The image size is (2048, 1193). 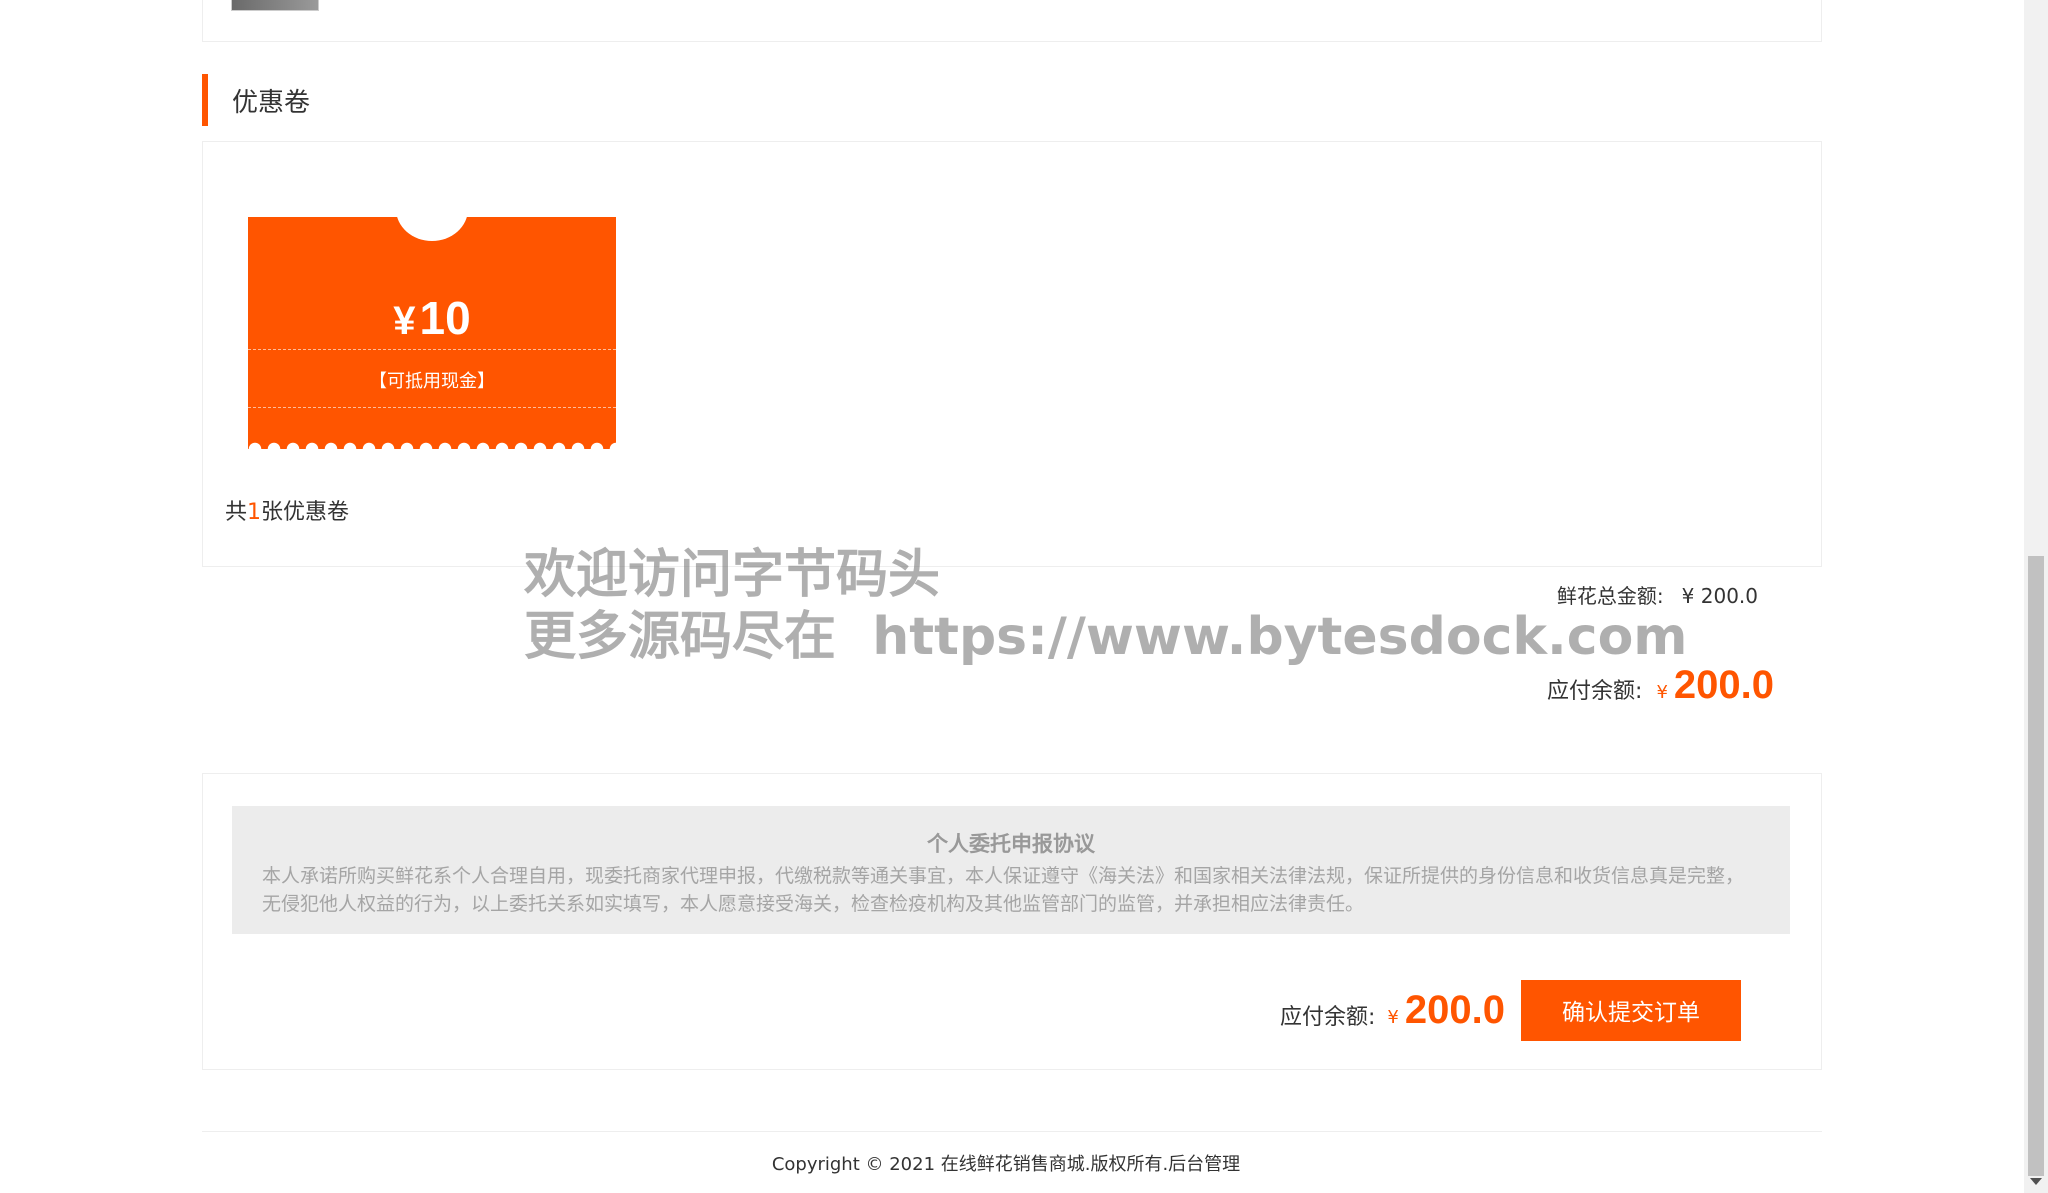 What do you see at coordinates (1011, 844) in the screenshot?
I see `agreement-title: 个人委托申报协议` at bounding box center [1011, 844].